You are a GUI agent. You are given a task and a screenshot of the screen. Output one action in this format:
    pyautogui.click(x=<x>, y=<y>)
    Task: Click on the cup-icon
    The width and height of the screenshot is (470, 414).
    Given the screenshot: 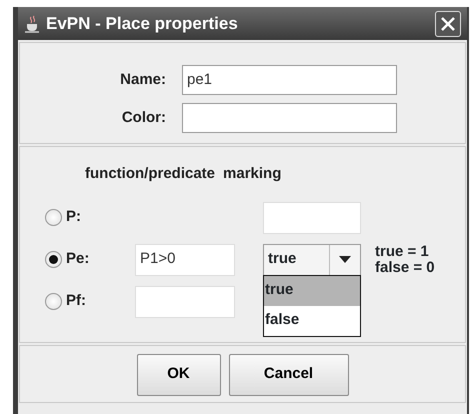 What is the action you would take?
    pyautogui.click(x=32, y=23)
    